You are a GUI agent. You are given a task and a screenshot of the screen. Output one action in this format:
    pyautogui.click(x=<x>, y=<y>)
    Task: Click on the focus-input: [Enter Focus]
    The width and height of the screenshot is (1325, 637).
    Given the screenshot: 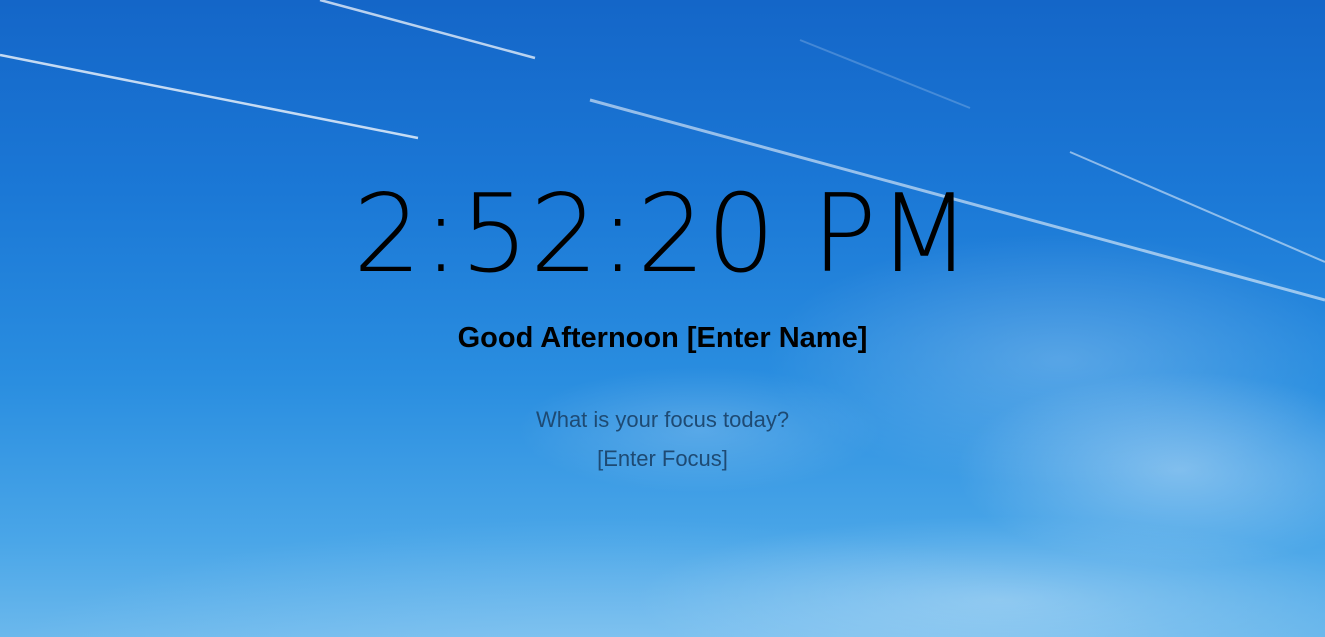 What is the action you would take?
    pyautogui.click(x=662, y=459)
    